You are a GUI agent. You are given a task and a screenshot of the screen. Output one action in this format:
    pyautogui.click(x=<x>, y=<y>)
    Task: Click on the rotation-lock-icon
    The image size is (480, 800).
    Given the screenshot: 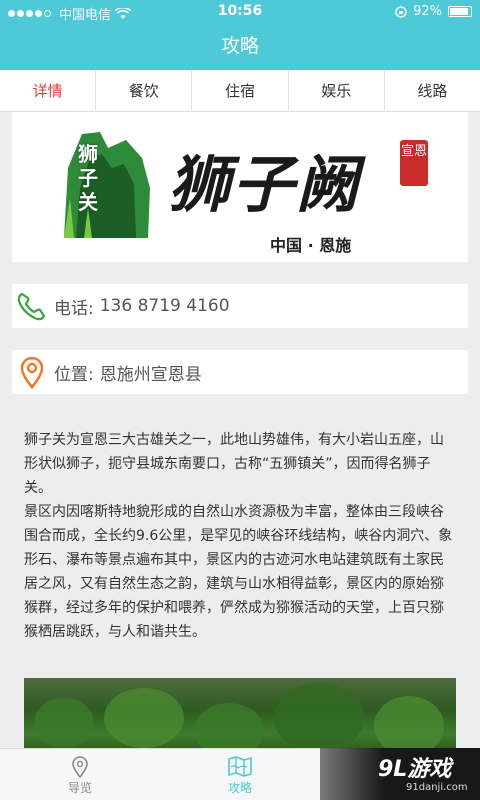 What is the action you would take?
    pyautogui.click(x=401, y=11)
    